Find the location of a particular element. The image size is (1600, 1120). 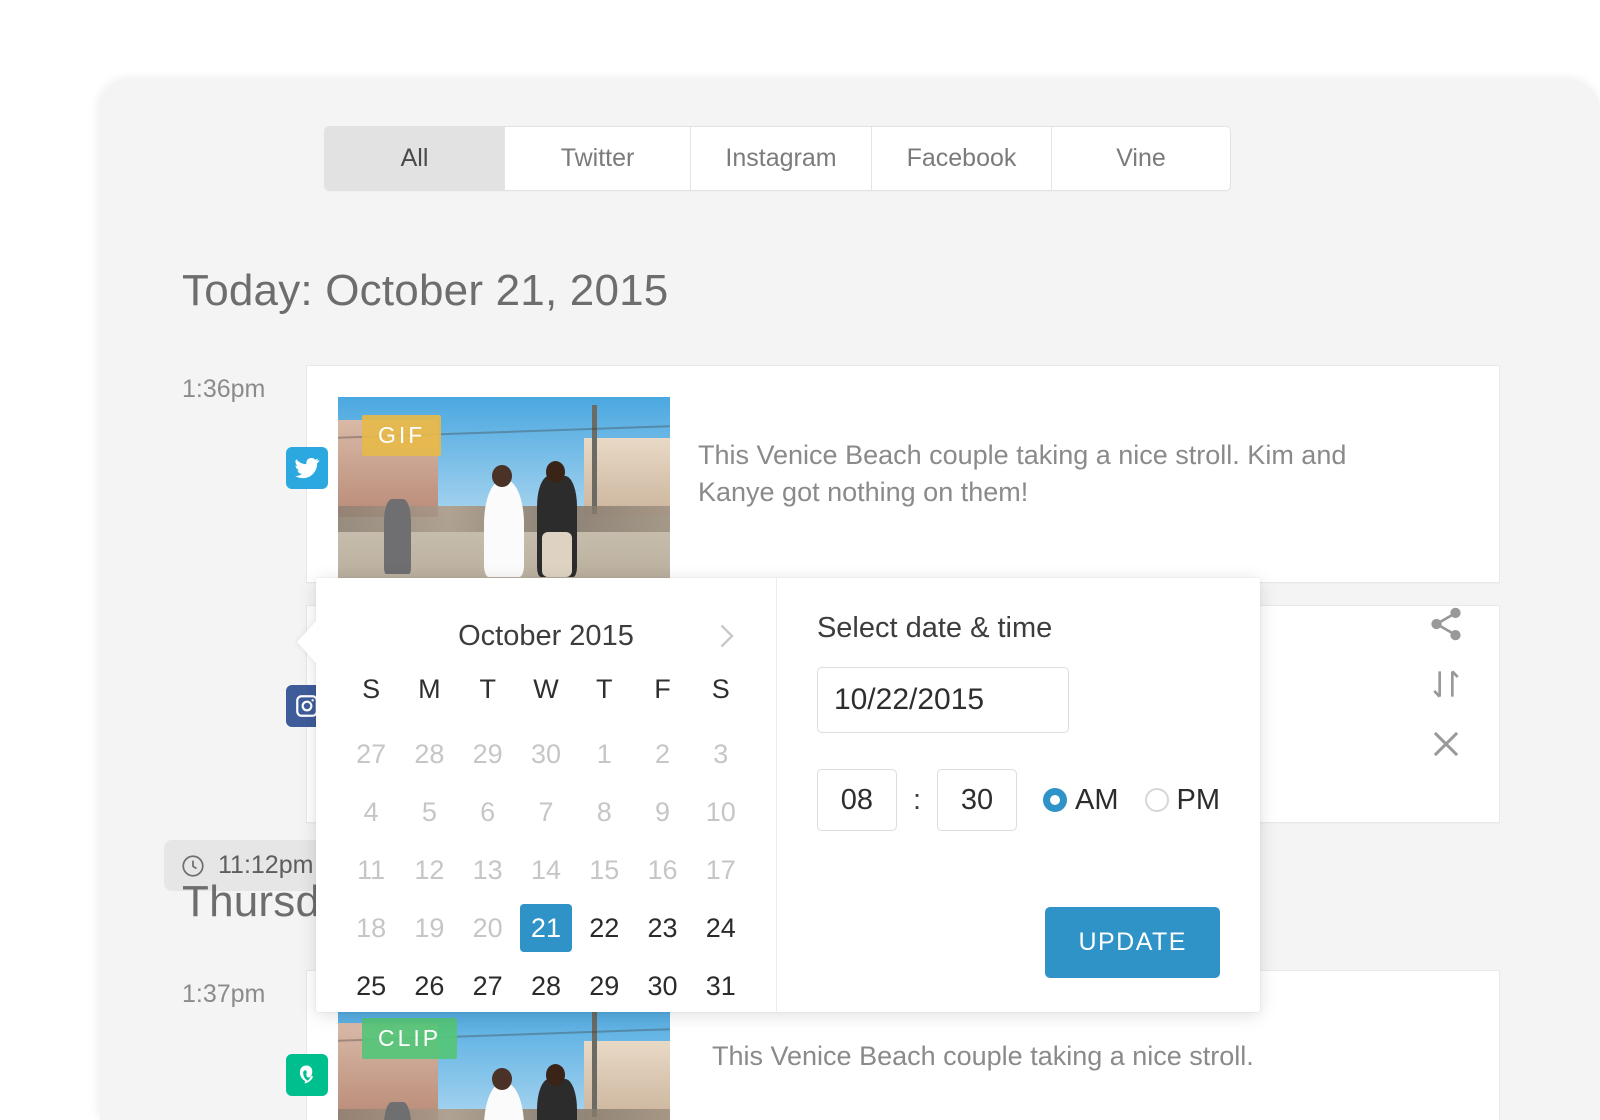

share-icon is located at coordinates (1446, 624).